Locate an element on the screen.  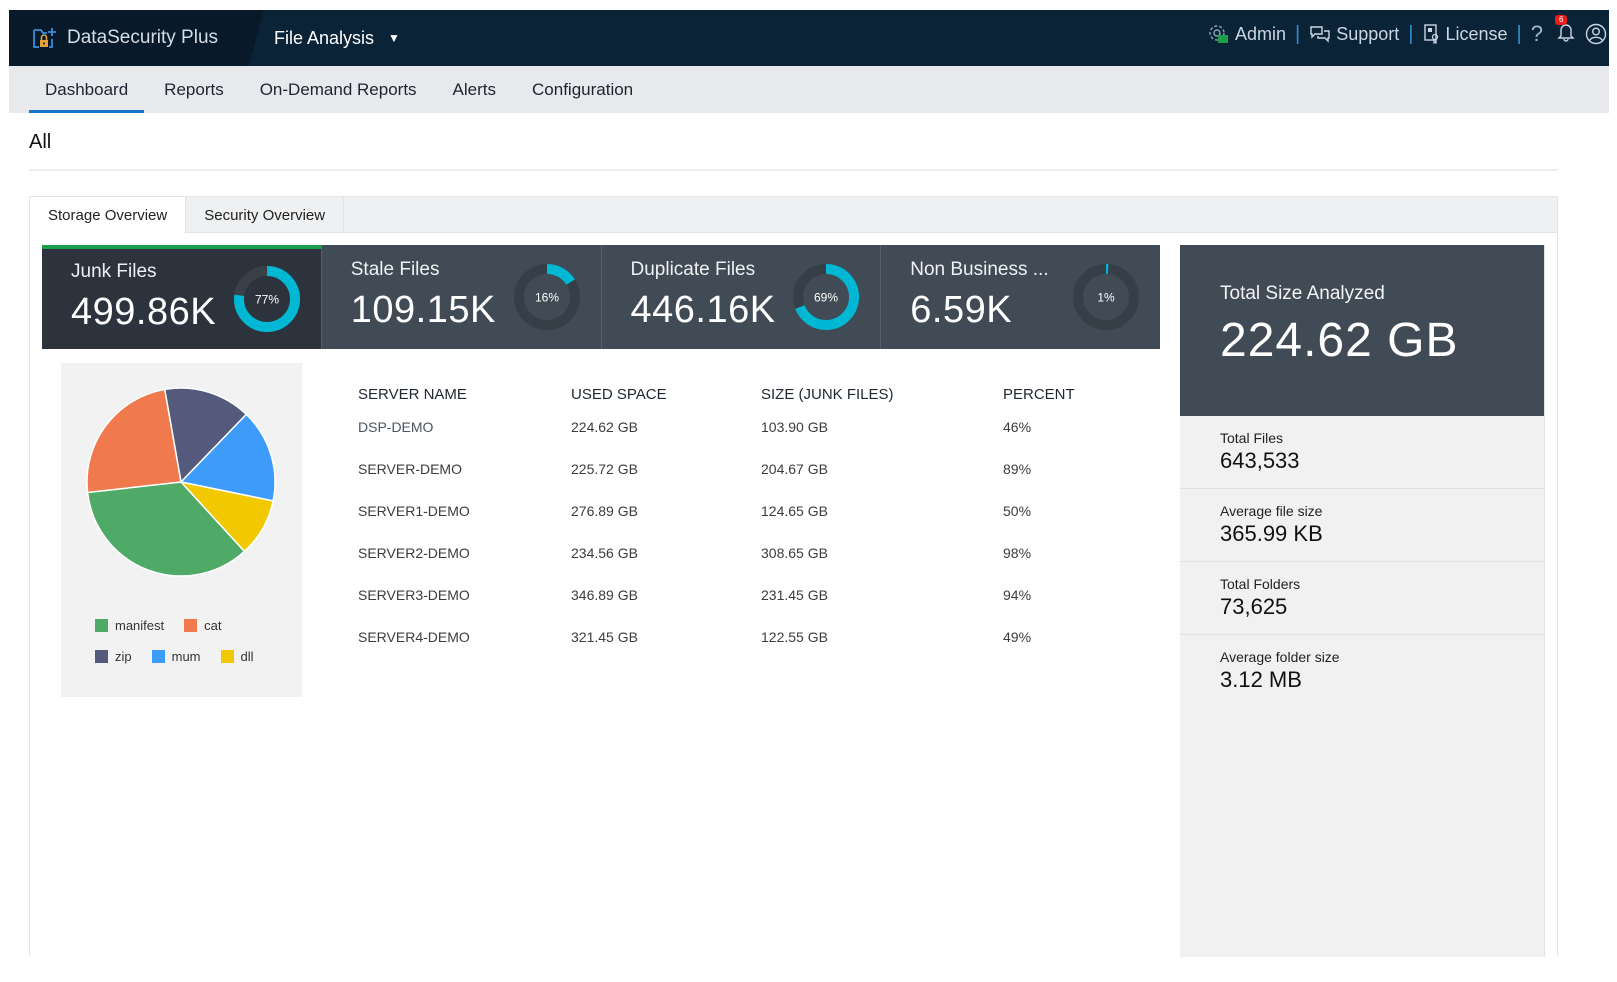
caret-down-icon: ▼ is located at coordinates (394, 38).